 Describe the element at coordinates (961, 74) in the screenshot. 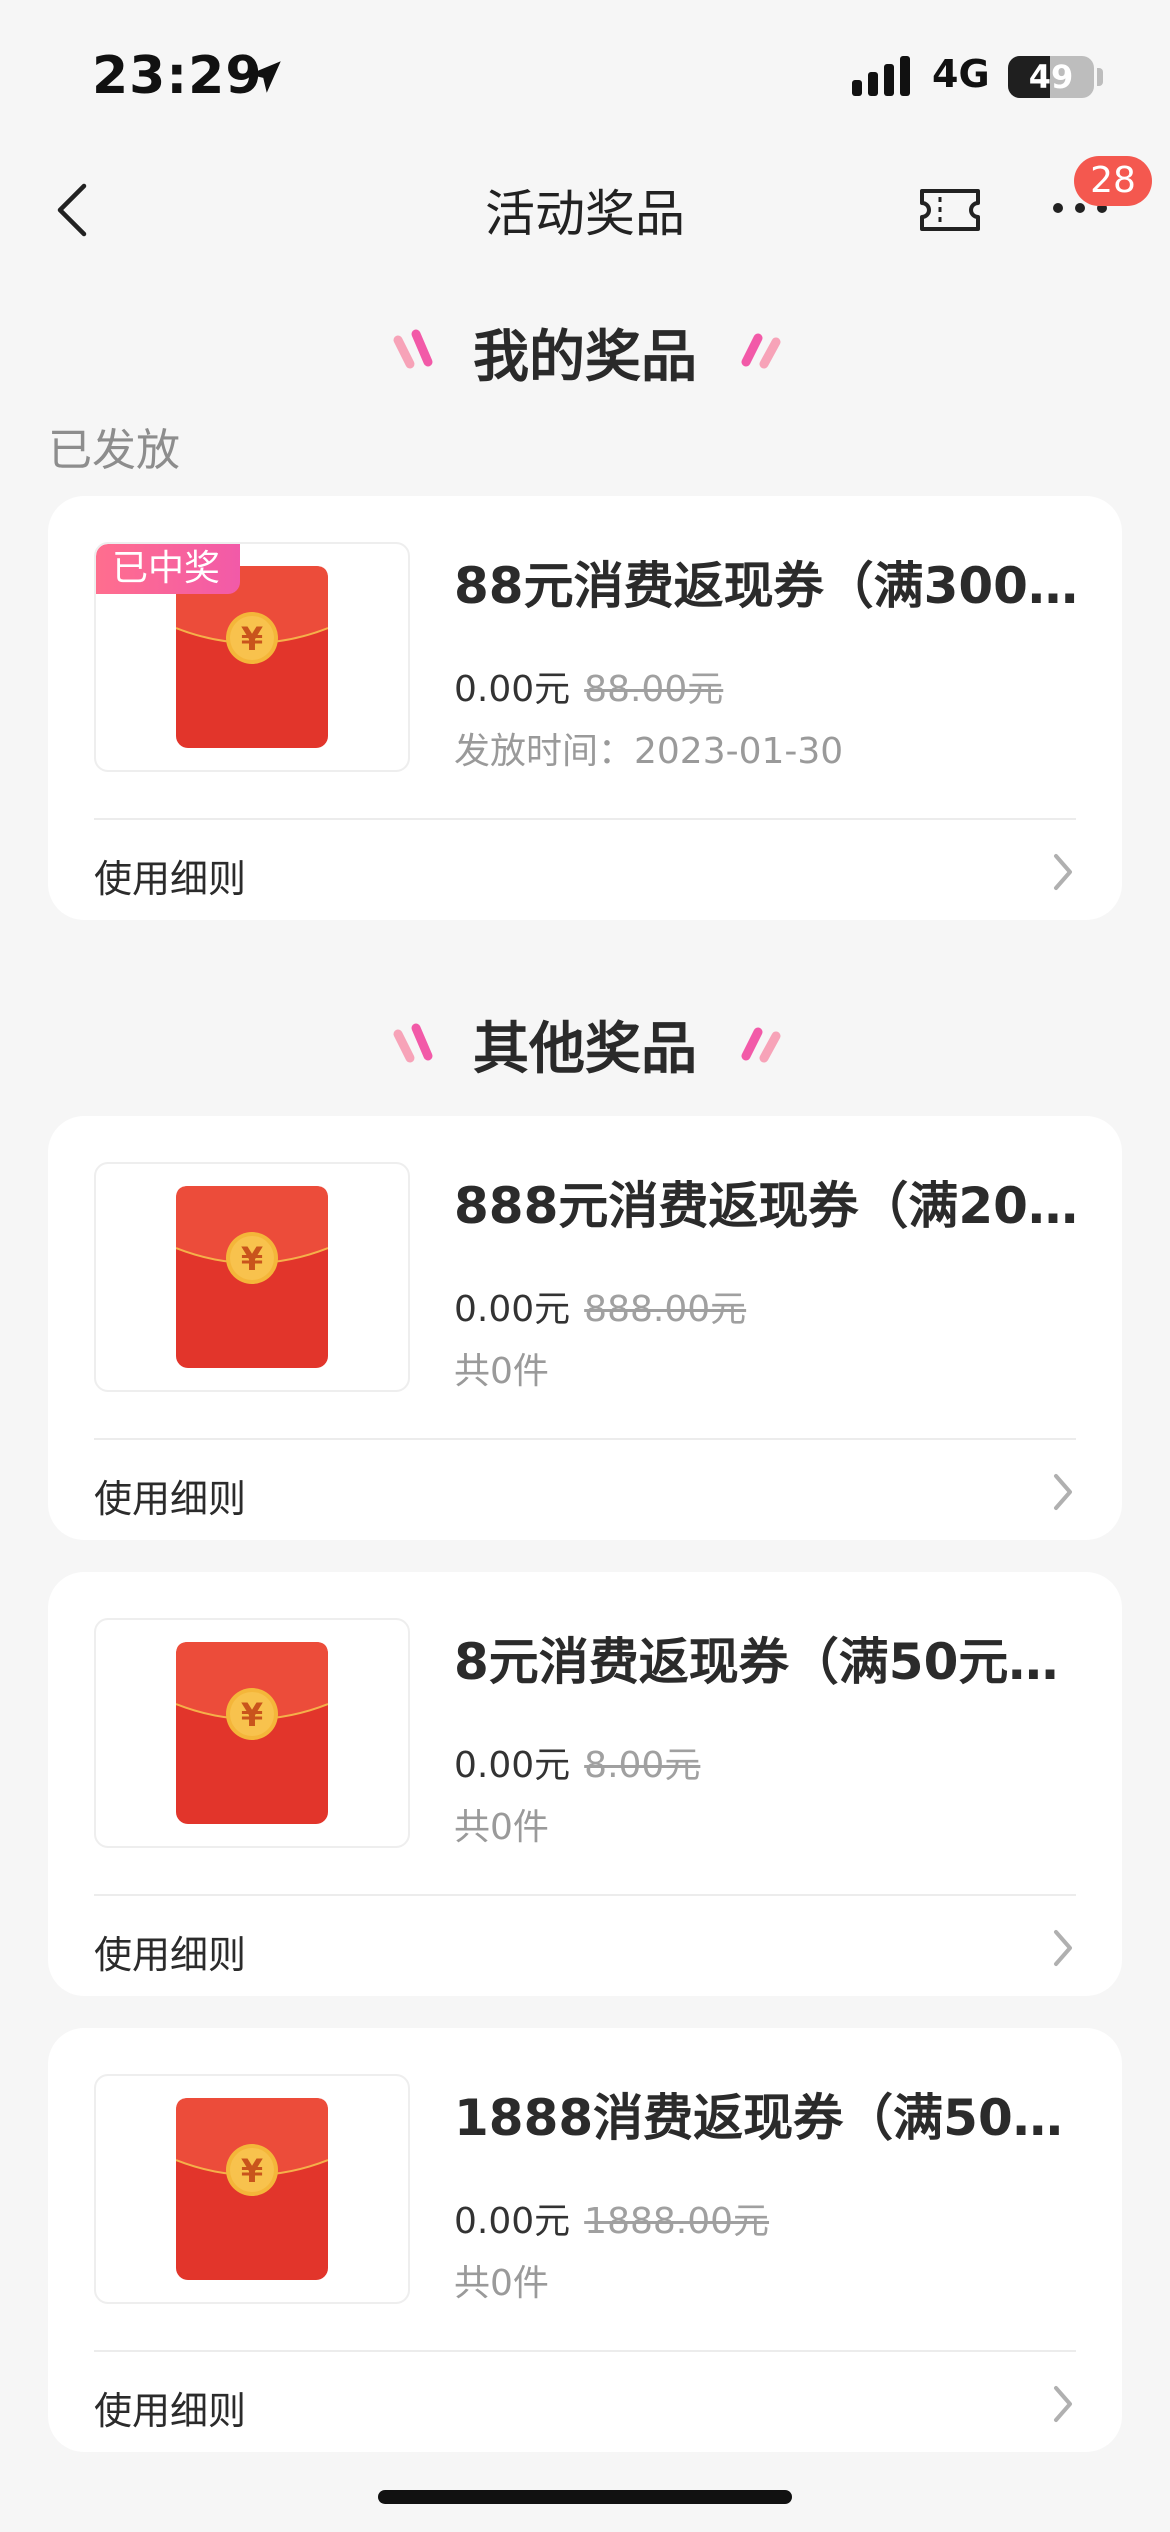

I see `network-type: 4G` at that location.